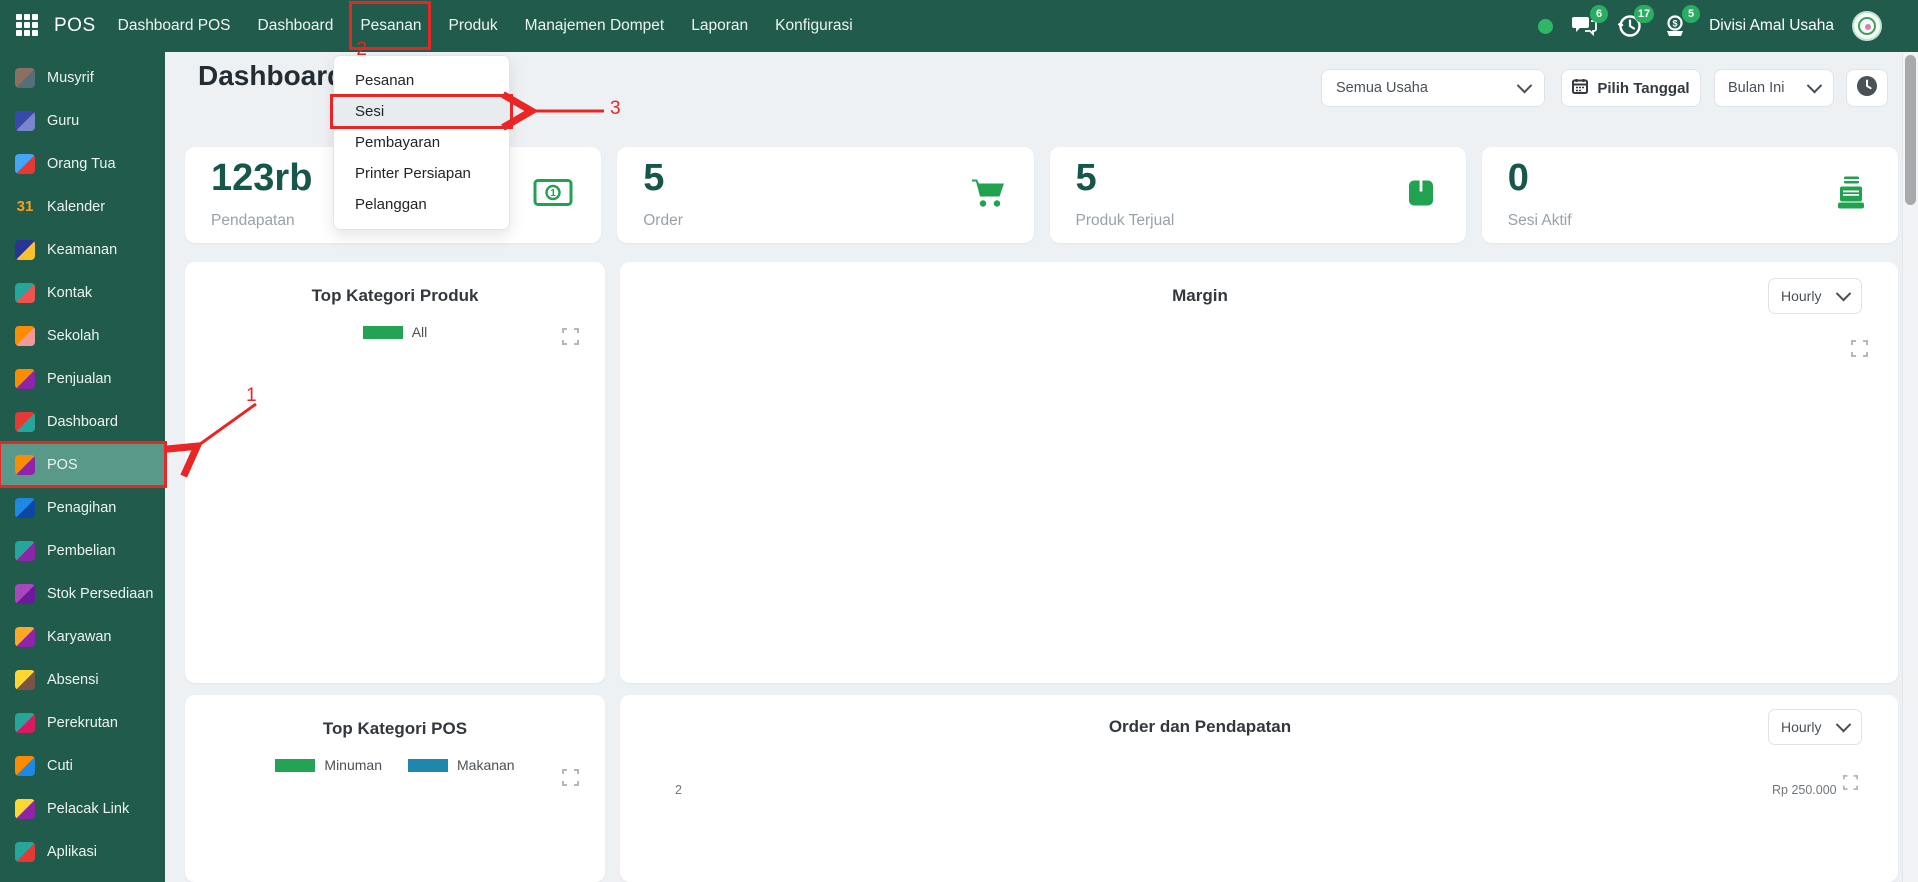 This screenshot has height=882, width=1918. Describe the element at coordinates (421, 173) in the screenshot. I see `dropdown-item-printer-persiapan: Printer Persiapan` at that location.